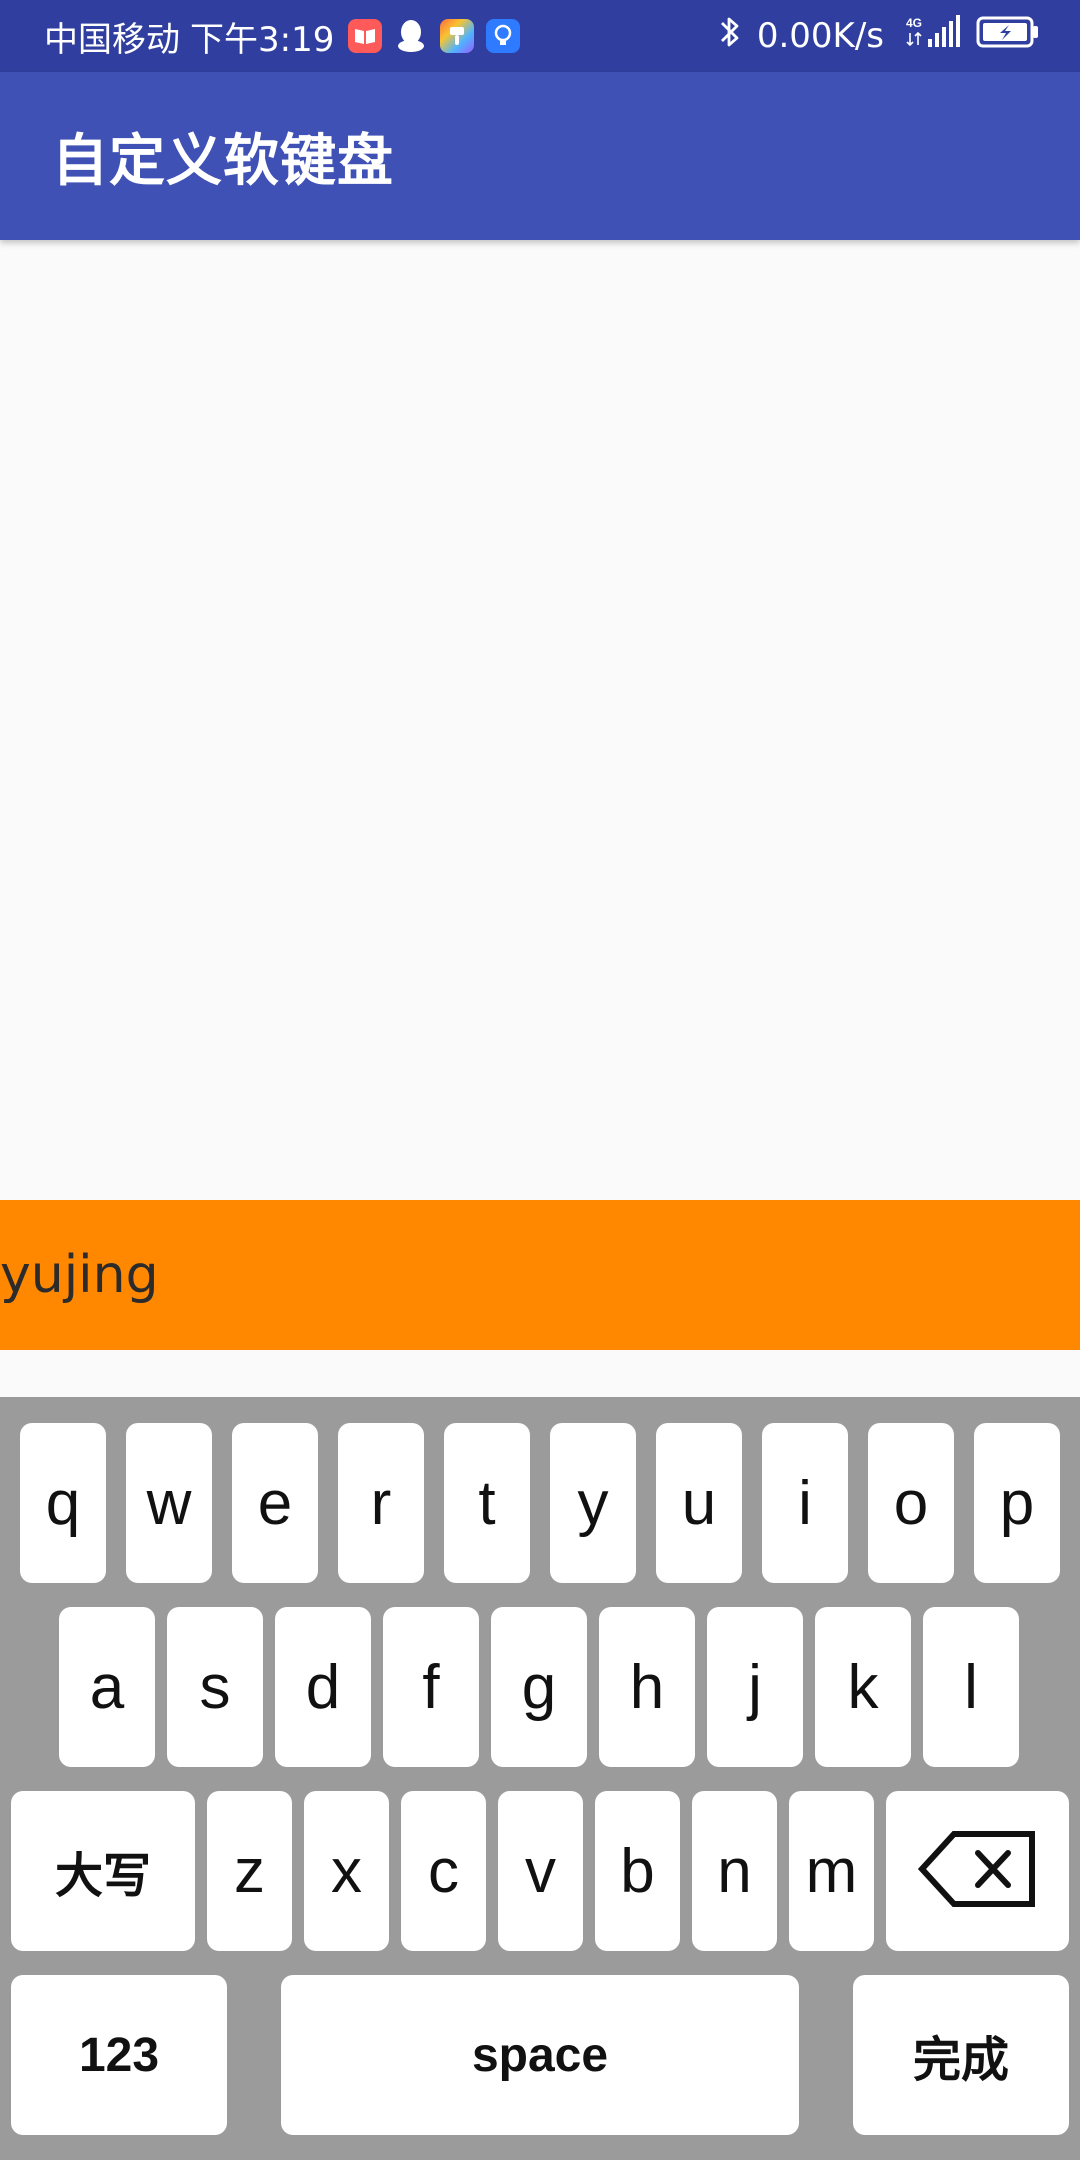  What do you see at coordinates (540, 156) in the screenshot?
I see `app-bar: 自定义软键盘` at bounding box center [540, 156].